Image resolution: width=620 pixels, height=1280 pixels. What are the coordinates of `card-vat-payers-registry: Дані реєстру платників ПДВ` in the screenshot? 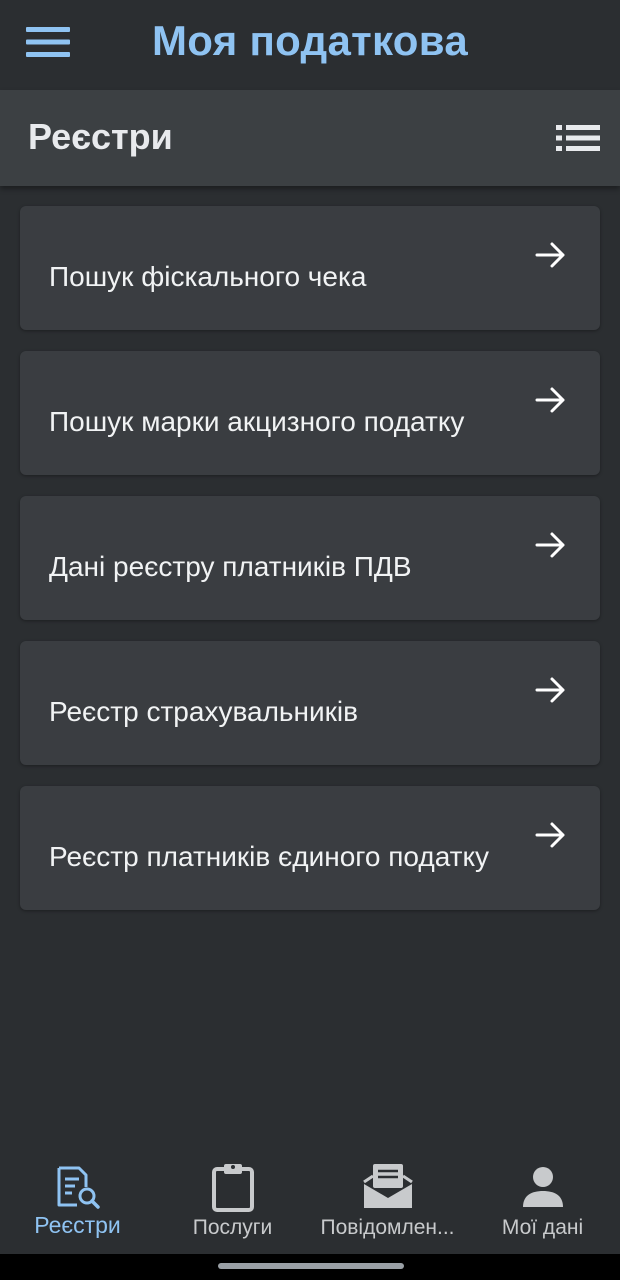 It's located at (310, 558).